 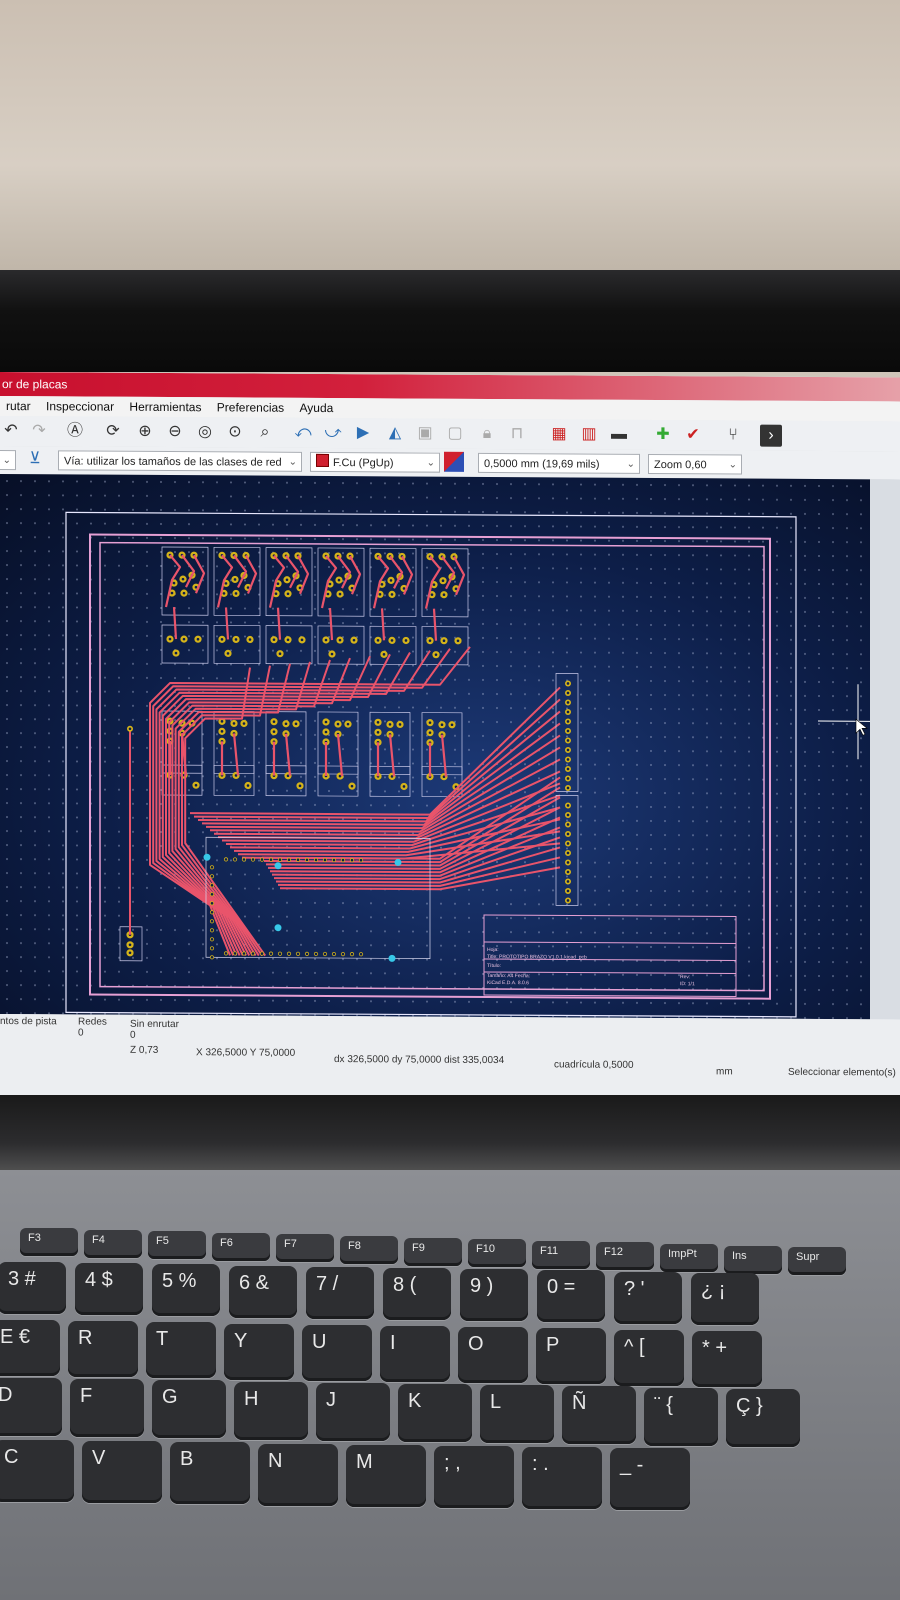 I want to click on key-num-6: 9 ), so click(x=494, y=1295).